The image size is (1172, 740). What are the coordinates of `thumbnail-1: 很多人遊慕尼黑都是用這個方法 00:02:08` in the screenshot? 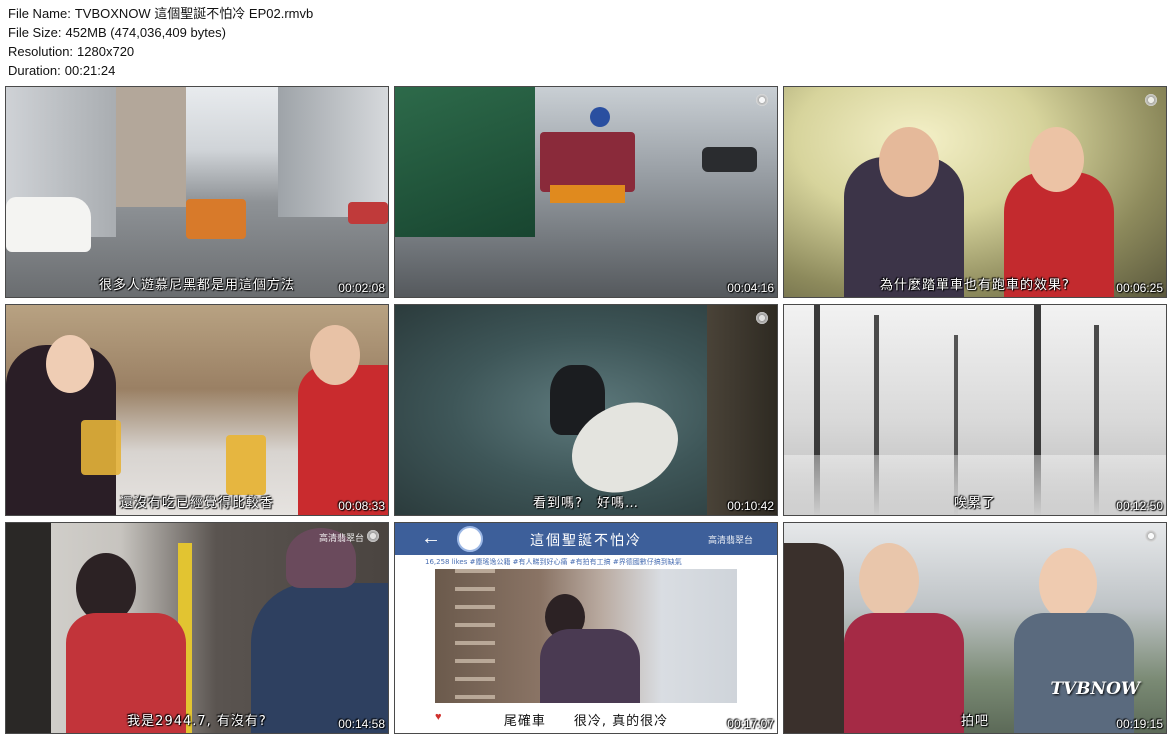 It's located at (197, 192).